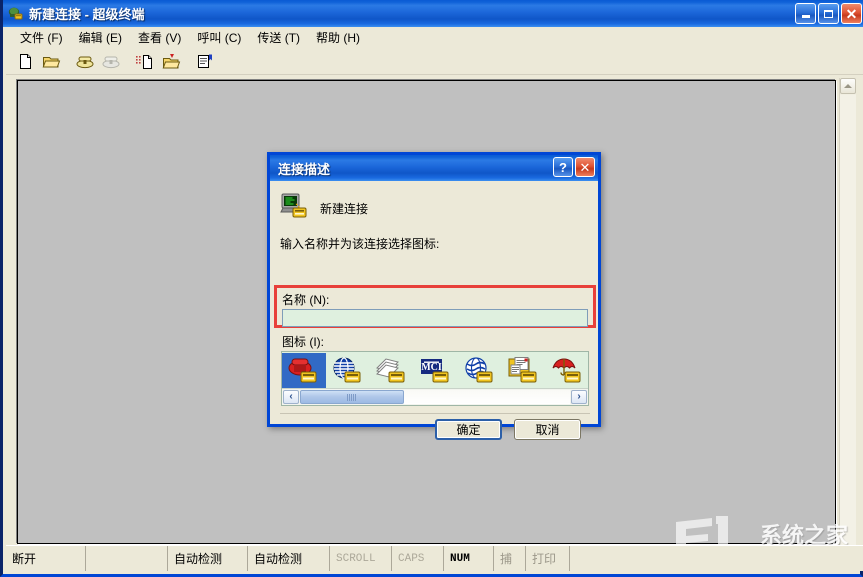  What do you see at coordinates (548, 558) in the screenshot?
I see `status-print: 打印` at bounding box center [548, 558].